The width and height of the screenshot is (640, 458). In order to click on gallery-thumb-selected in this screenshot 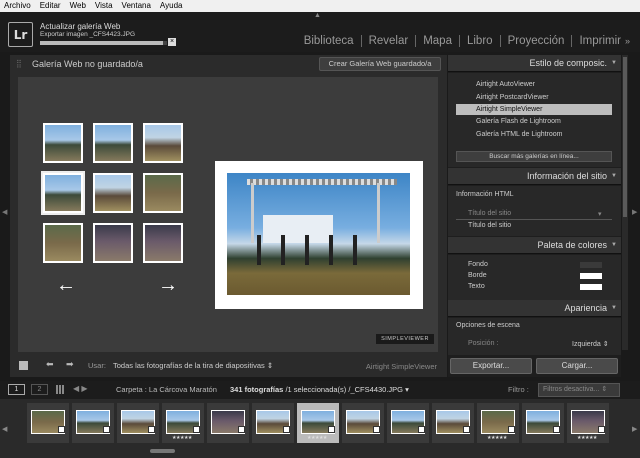, I will do `click(63, 193)`.